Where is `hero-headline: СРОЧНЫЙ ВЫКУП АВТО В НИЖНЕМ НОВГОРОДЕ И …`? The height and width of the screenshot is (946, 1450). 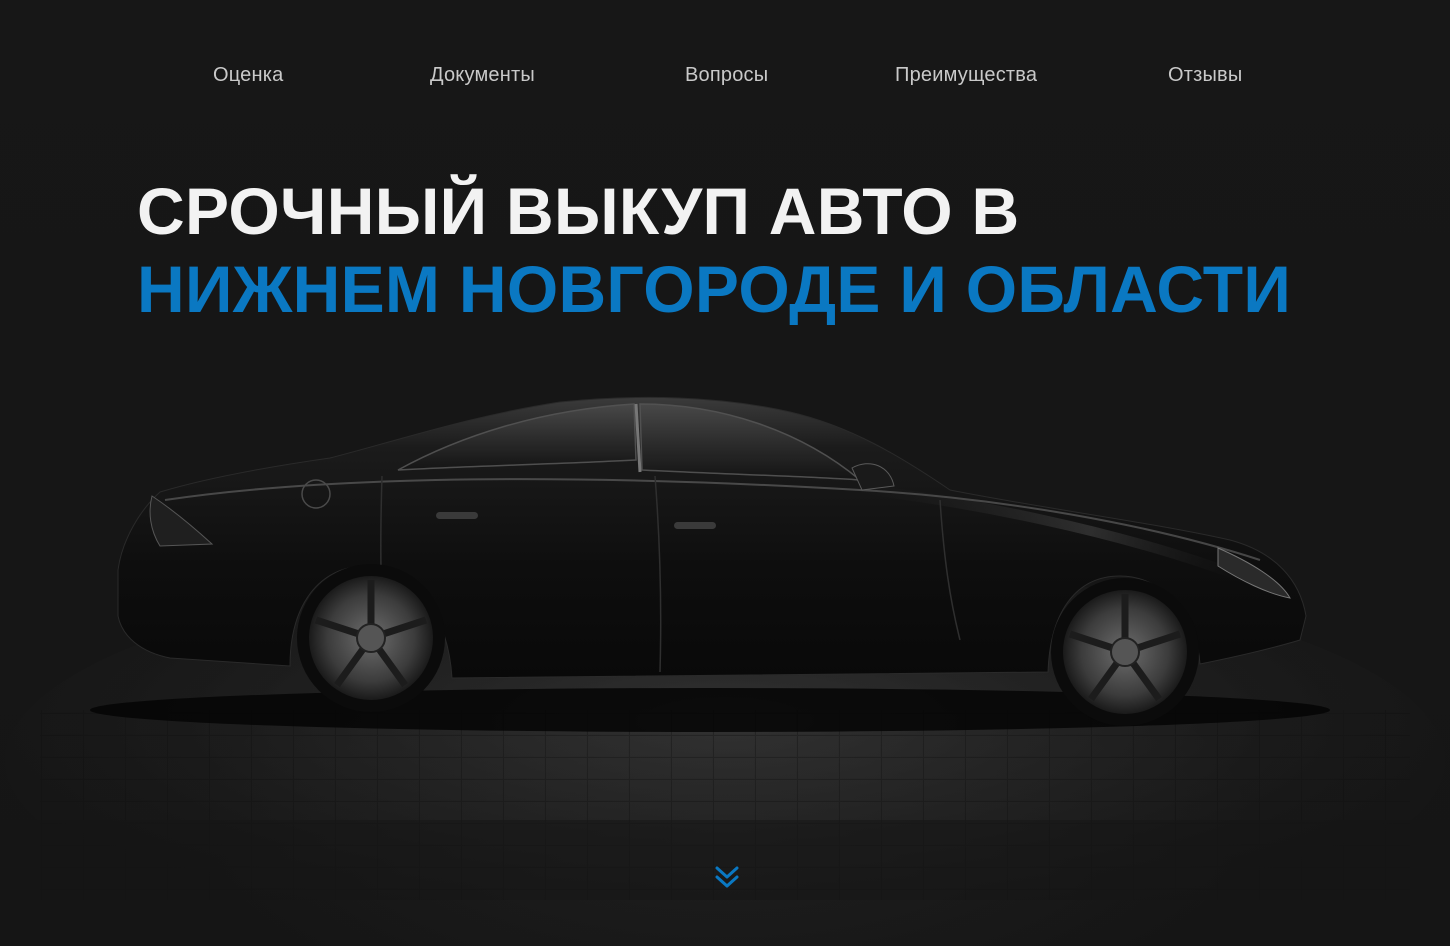 hero-headline: СРОЧНЫЙ ВЫКУП АВТО В НИЖНЕМ НОВГОРОДЕ И … is located at coordinates (714, 250).